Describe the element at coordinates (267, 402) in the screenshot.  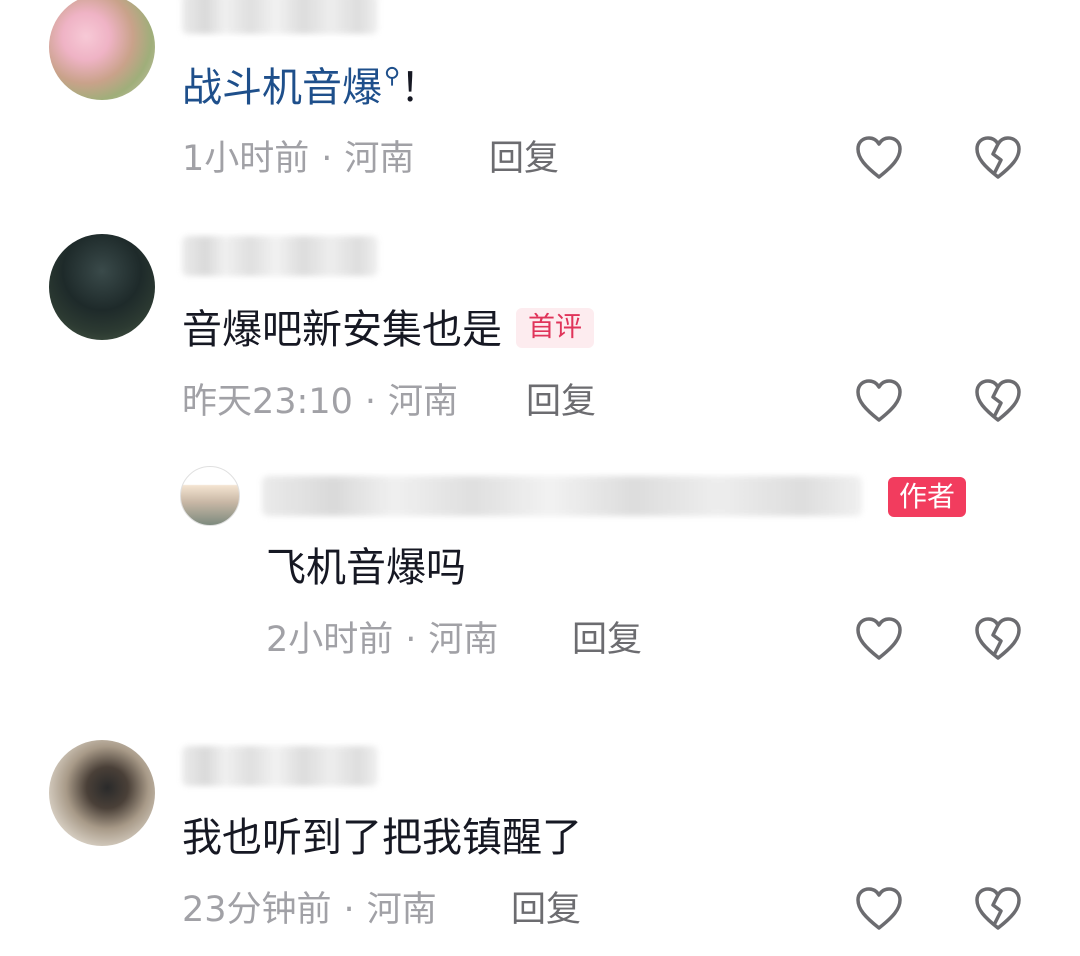
I see `timestamp: 昨天23:10` at that location.